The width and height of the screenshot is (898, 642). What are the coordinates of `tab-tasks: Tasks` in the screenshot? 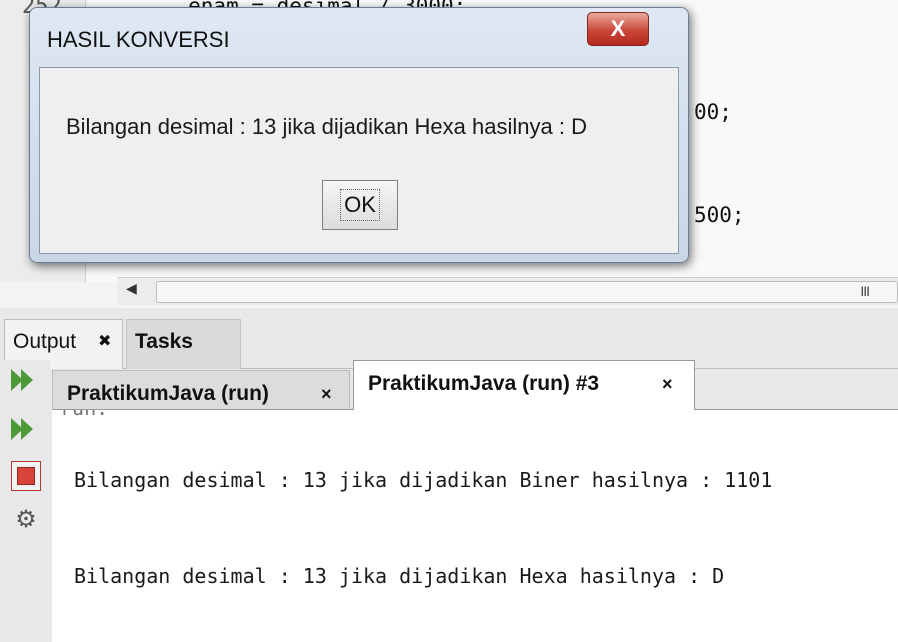 It's located at (183, 344).